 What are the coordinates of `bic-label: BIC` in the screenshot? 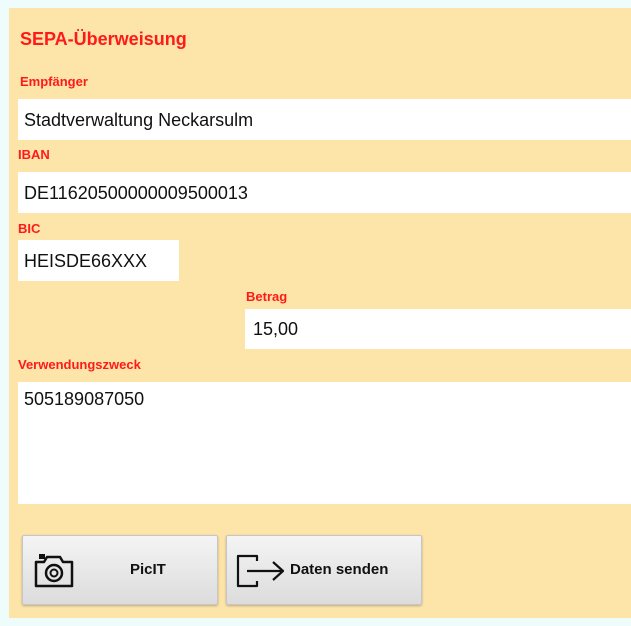 It's located at (29, 228).